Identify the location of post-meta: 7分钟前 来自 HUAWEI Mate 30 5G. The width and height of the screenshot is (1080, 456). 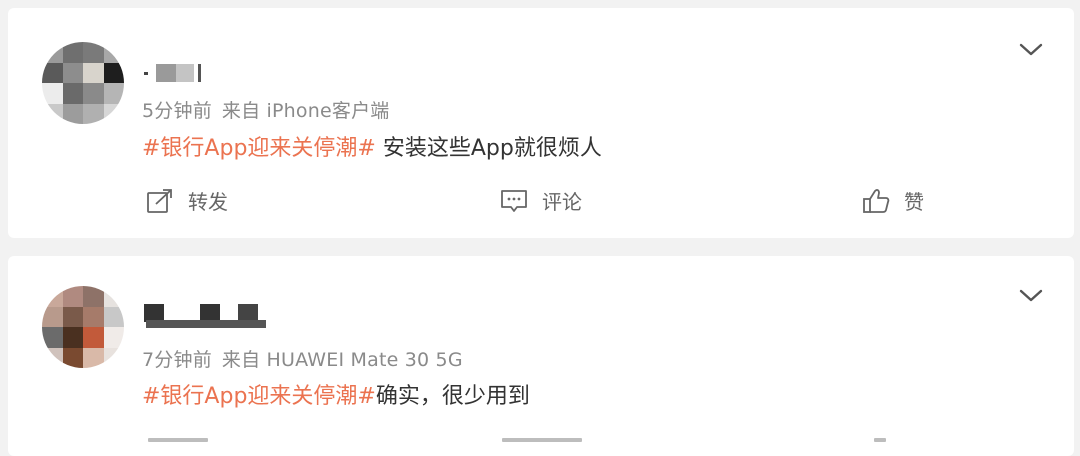
(302, 358).